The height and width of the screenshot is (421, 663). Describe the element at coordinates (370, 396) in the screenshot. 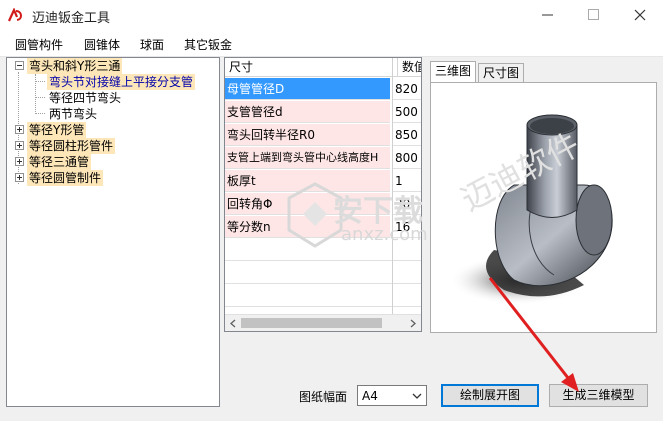

I see `paper-size-value: A4` at that location.